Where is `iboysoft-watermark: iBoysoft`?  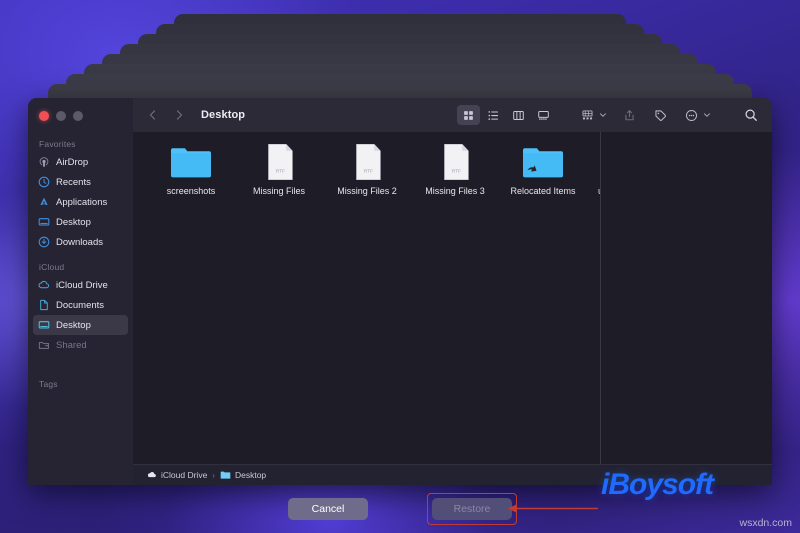 iboysoft-watermark: iBoysoft is located at coordinates (657, 484).